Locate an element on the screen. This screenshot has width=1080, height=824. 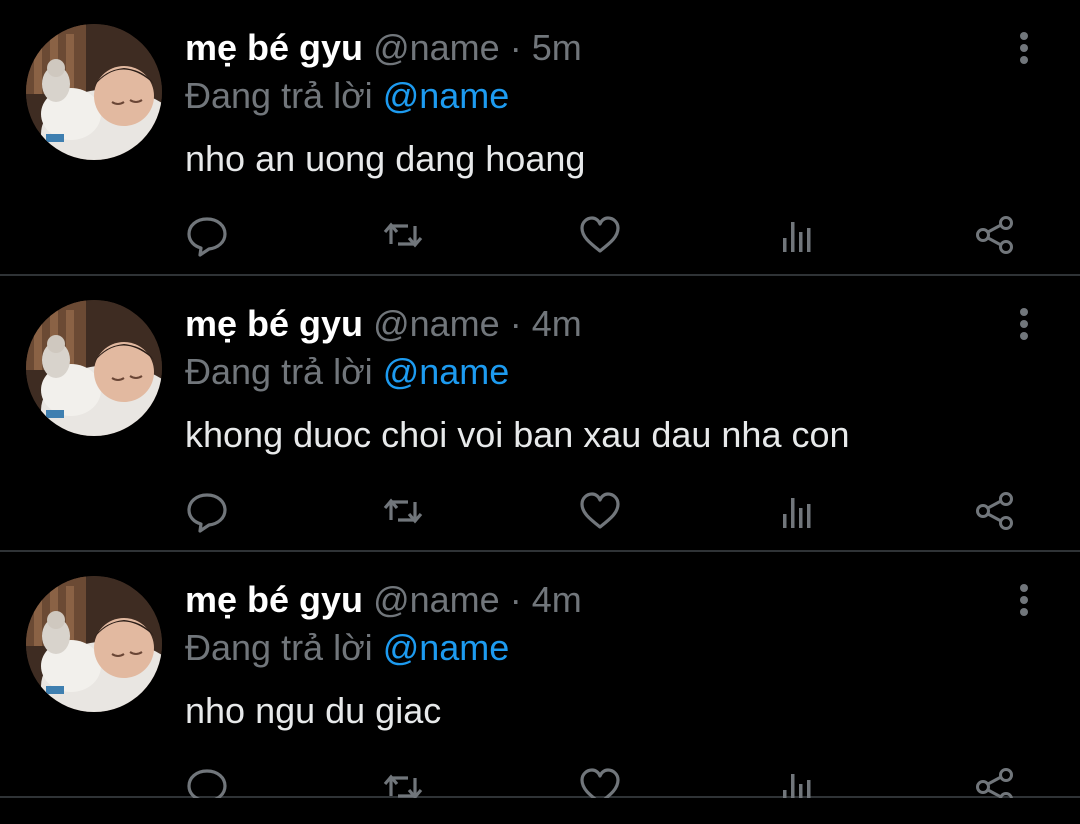
tweet-text: khong duoc choi voi ban xau dau nha con is located at coordinates (517, 434).